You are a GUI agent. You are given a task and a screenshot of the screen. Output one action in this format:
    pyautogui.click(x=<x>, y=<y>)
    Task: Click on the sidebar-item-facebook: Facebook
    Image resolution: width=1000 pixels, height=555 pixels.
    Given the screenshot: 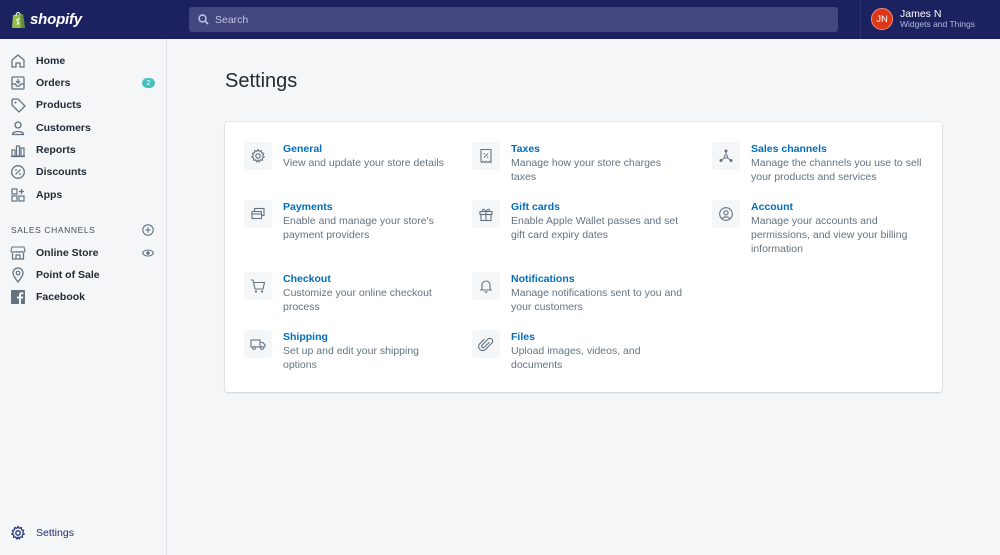 What is the action you would take?
    pyautogui.click(x=83, y=297)
    